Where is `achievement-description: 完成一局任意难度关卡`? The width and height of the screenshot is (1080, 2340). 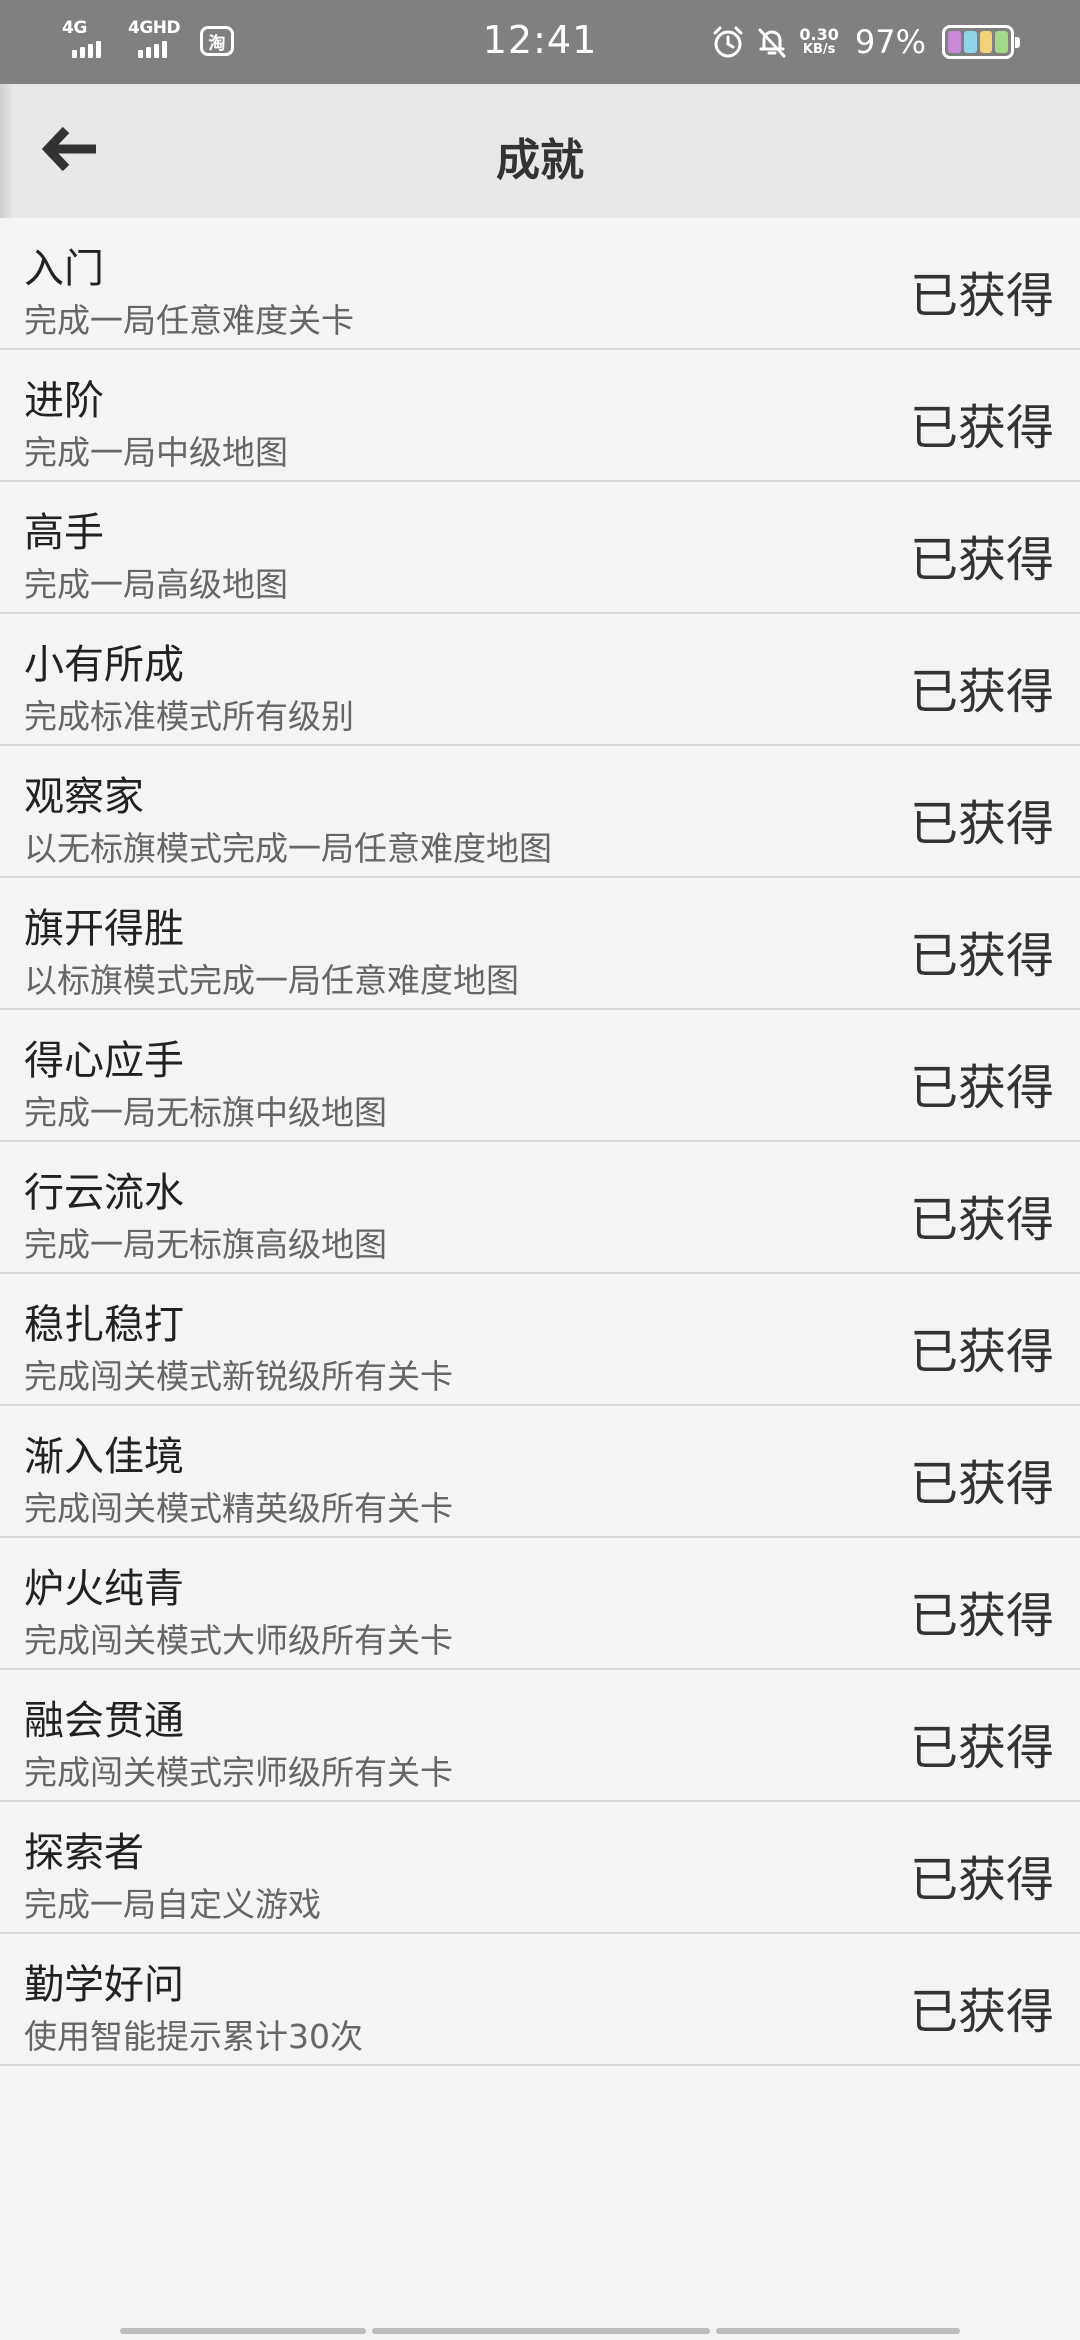
achievement-description: 完成一局任意难度关卡 is located at coordinates (189, 320).